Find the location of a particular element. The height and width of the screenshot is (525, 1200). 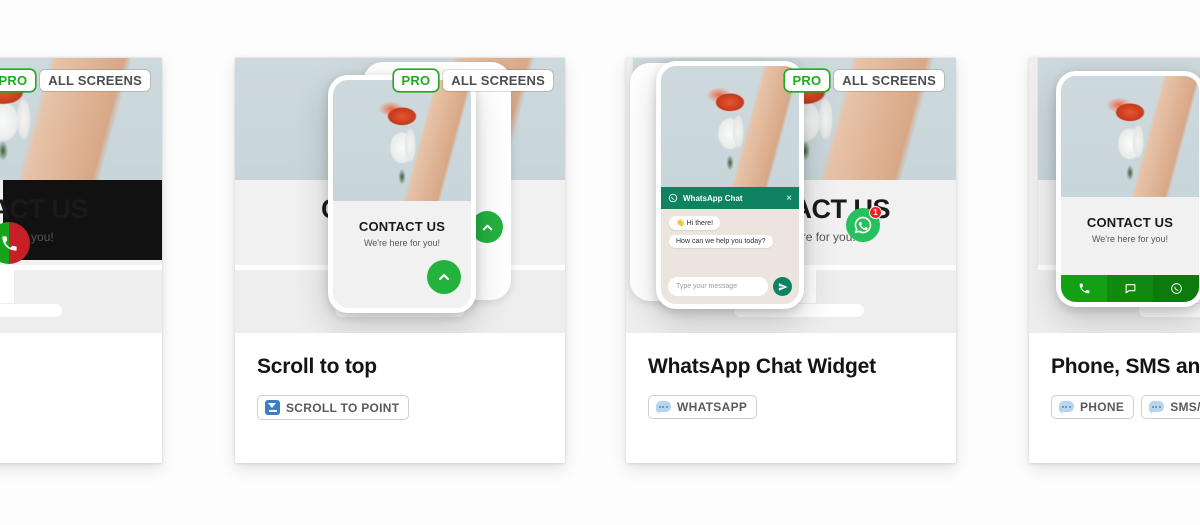

whatsapp-action is located at coordinates (1176, 288).